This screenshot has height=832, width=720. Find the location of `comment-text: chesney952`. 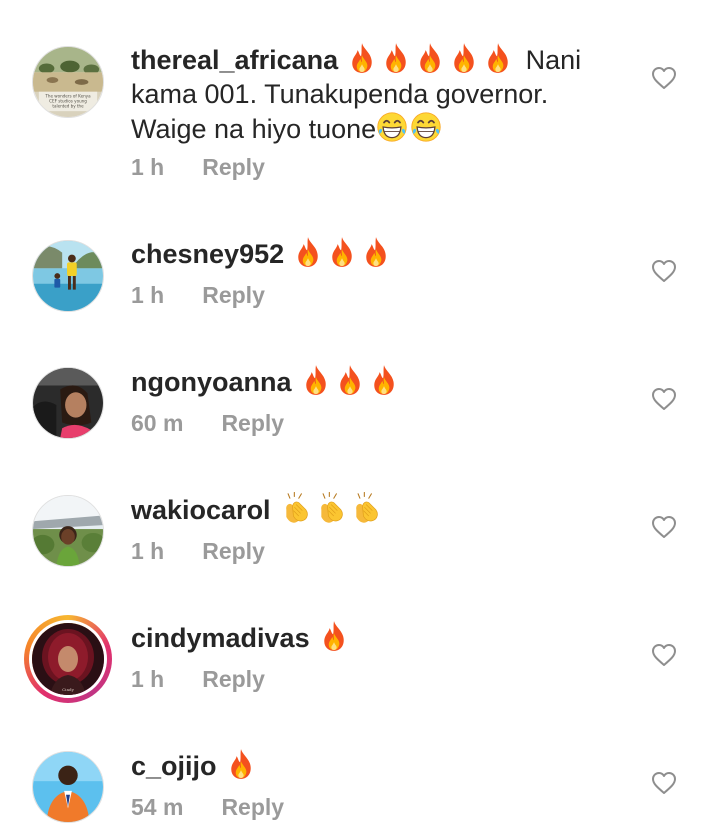

comment-text: chesney952 is located at coordinates (366, 253).